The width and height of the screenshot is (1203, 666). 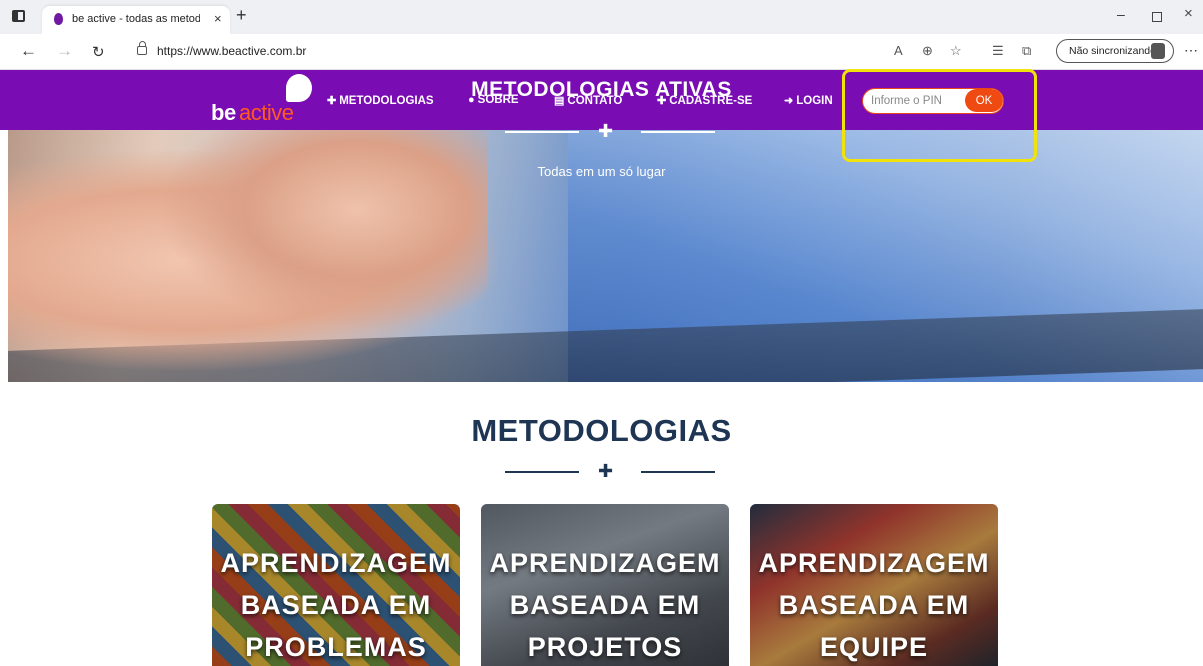 What do you see at coordinates (956, 51) in the screenshot?
I see `favorite-star-icon: ☆` at bounding box center [956, 51].